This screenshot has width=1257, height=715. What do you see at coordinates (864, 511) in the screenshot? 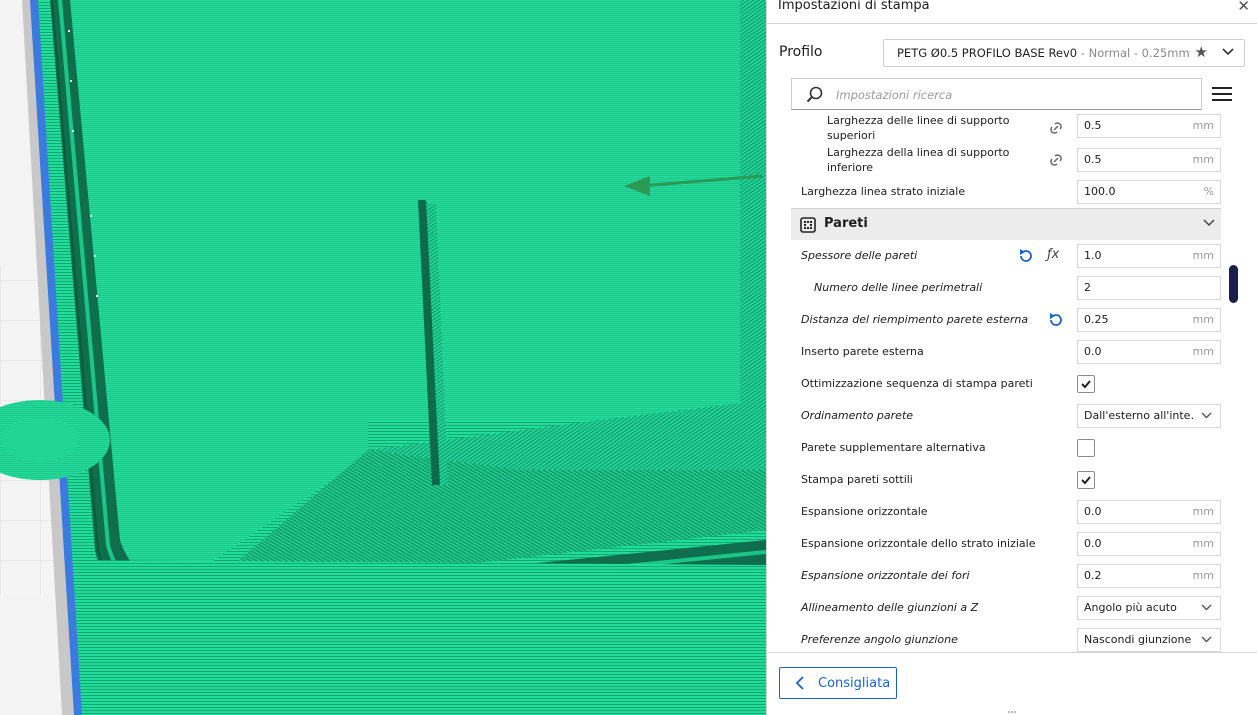
I see `setting-label: Espansione orizzontale` at bounding box center [864, 511].